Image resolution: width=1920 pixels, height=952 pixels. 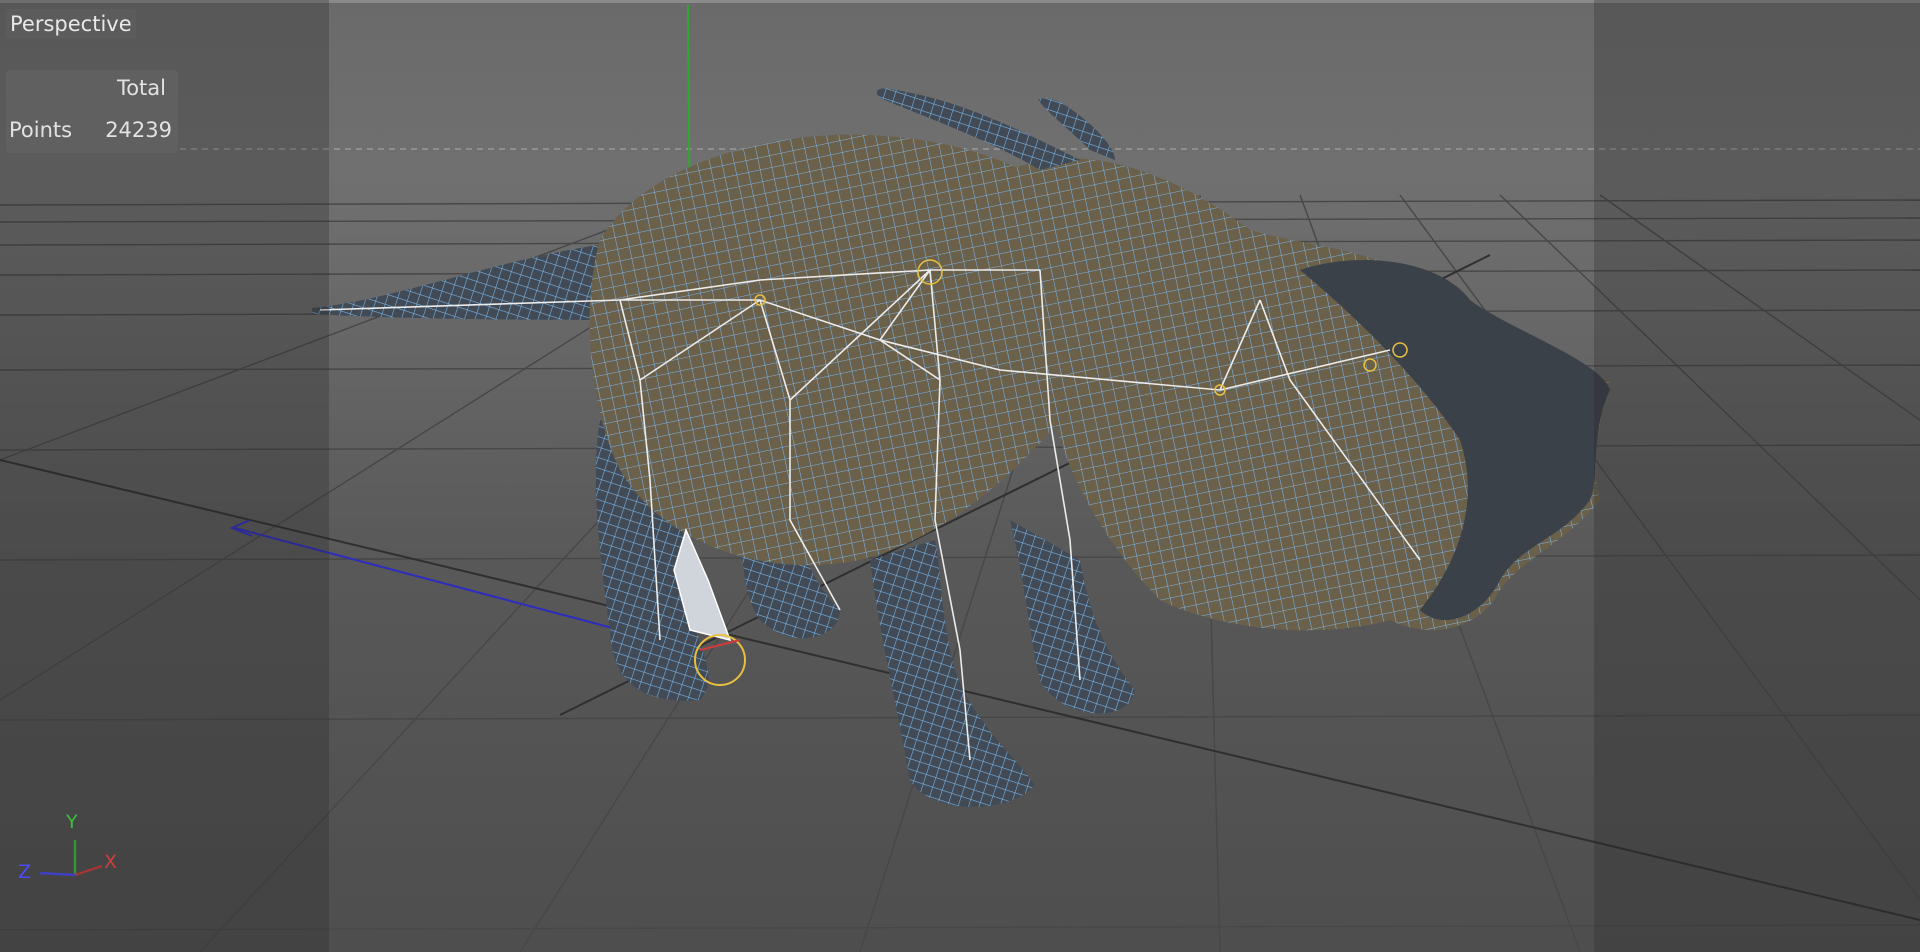 I want to click on axis-y-label: Y, so click(x=72, y=822).